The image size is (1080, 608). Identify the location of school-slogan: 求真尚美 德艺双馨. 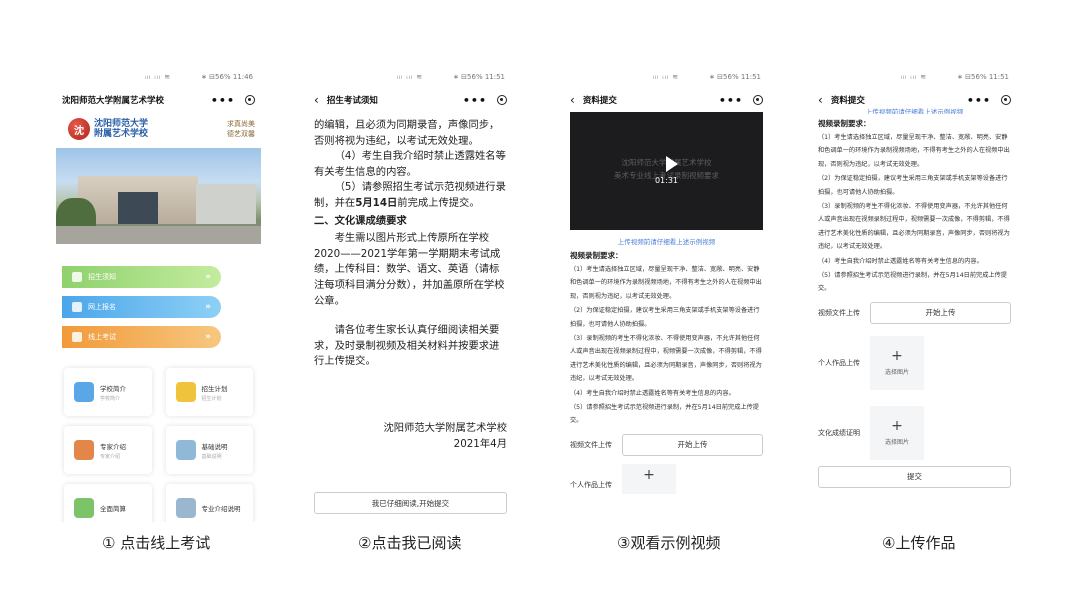
(241, 129).